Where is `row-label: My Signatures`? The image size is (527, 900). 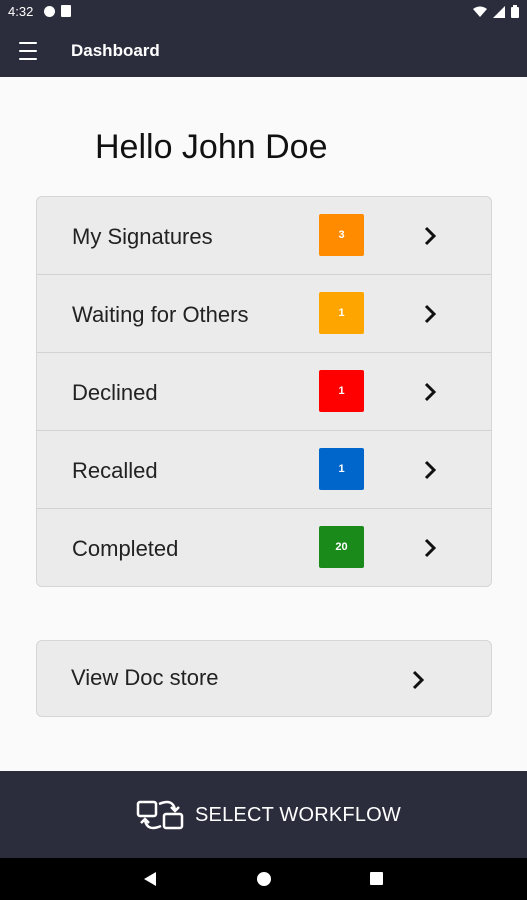 row-label: My Signatures is located at coordinates (142, 236).